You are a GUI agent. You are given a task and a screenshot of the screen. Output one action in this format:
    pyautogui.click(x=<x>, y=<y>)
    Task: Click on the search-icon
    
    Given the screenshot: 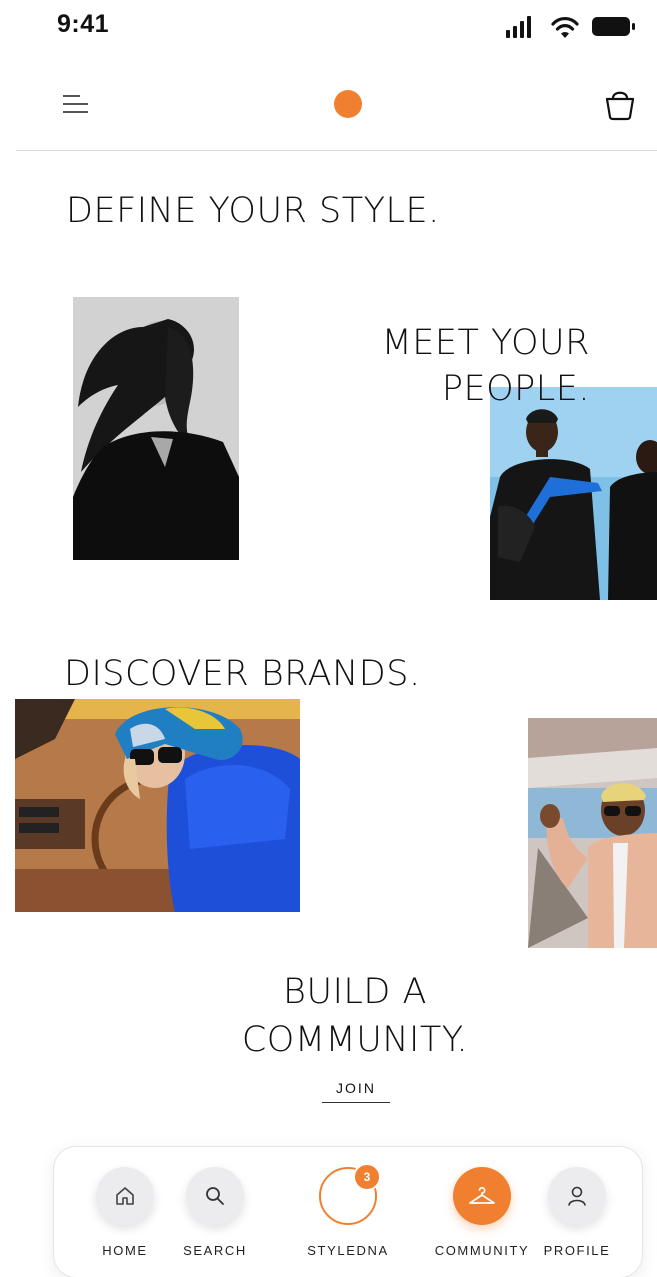 What is the action you would take?
    pyautogui.click(x=215, y=1196)
    